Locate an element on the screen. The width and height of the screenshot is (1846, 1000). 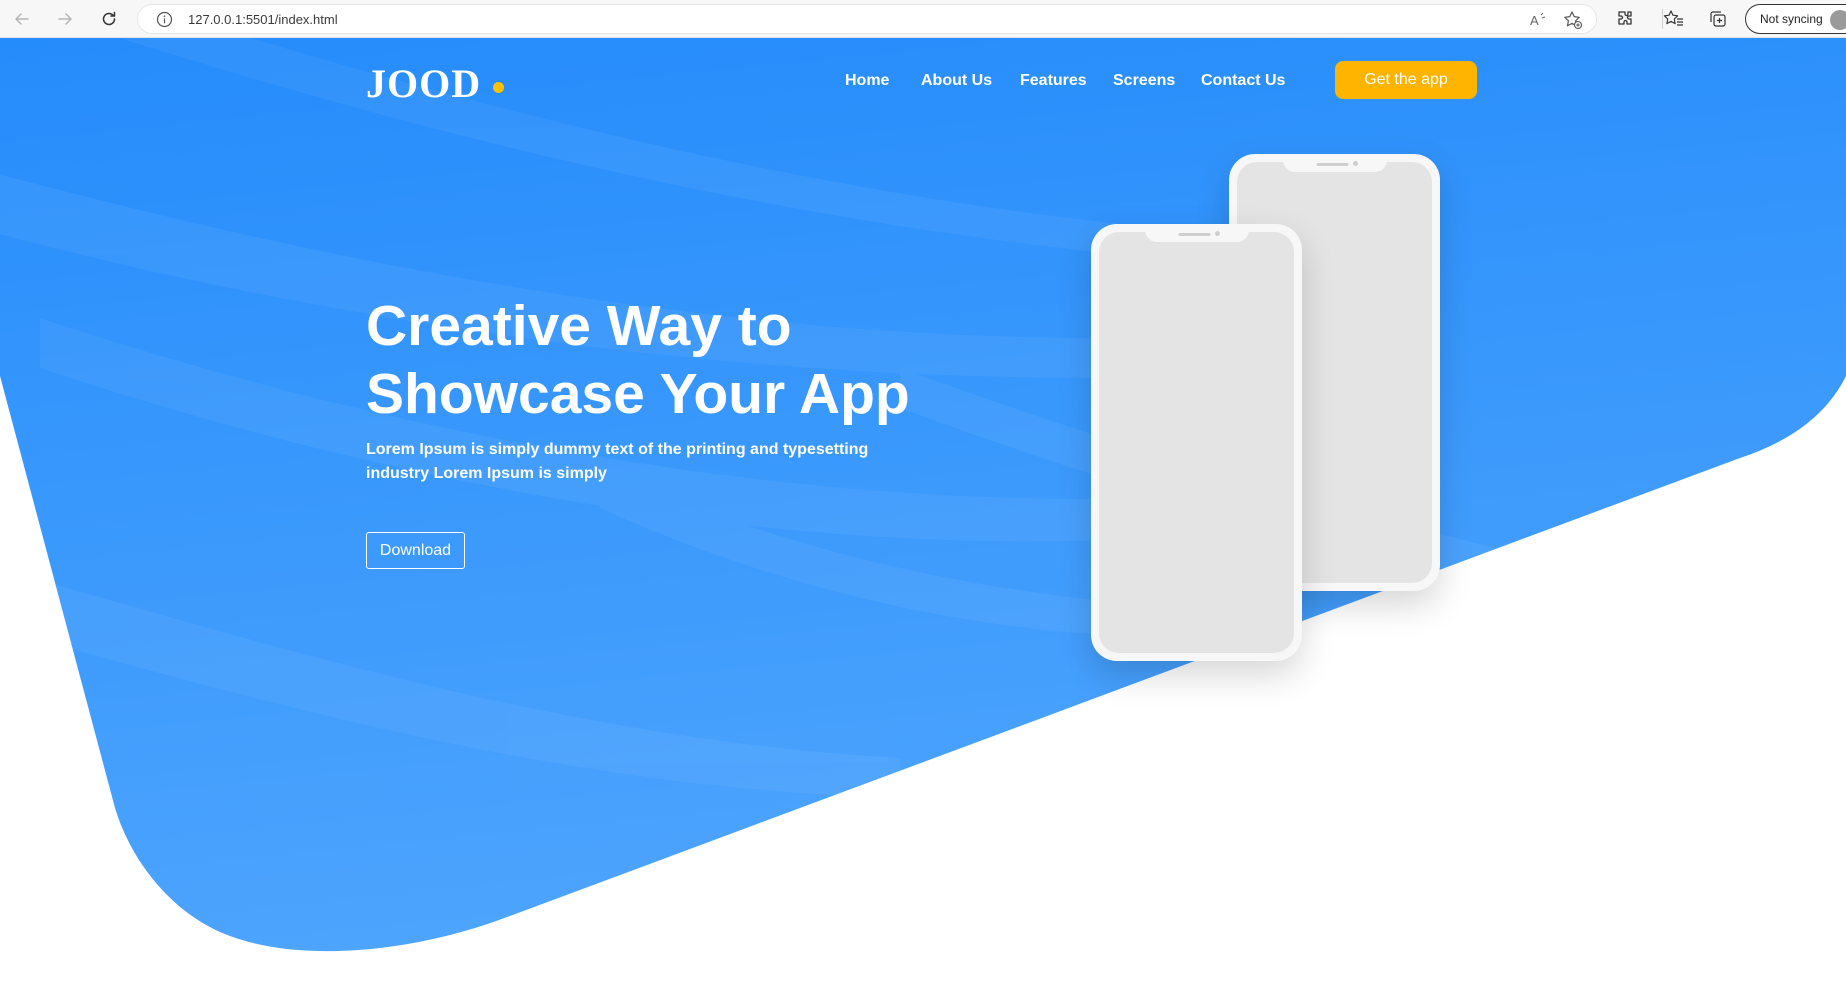
nav-screens: Screens is located at coordinates (1144, 81).